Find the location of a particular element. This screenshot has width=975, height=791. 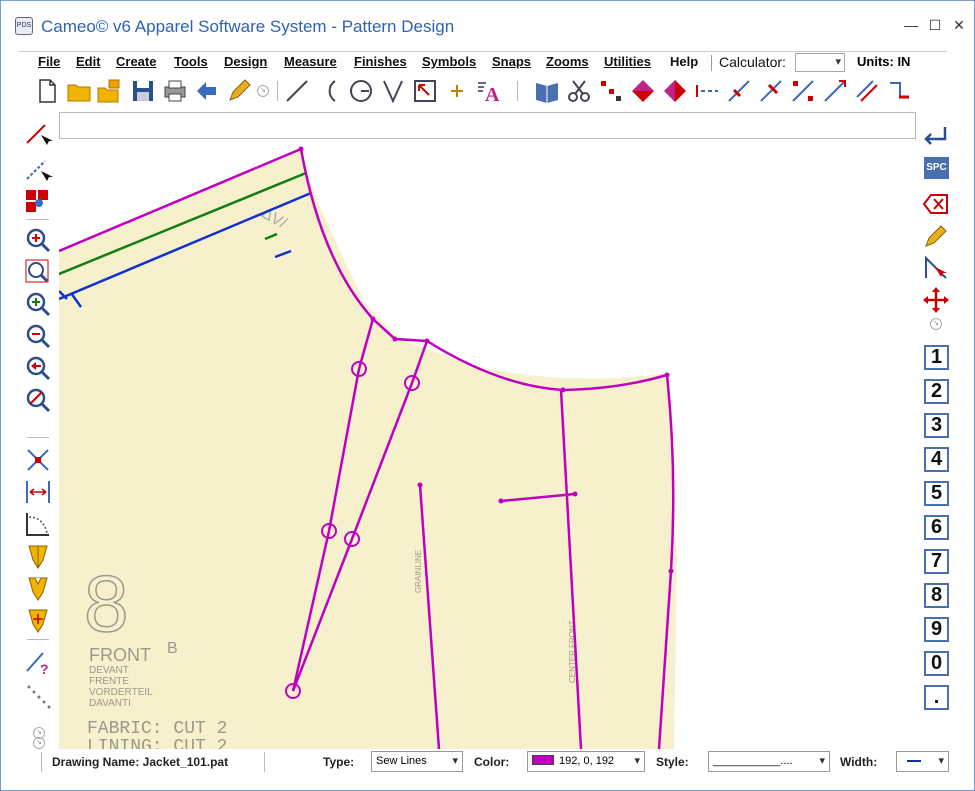

pattern-fabric-label: FABRIC: CUT 2 is located at coordinates (157, 729).